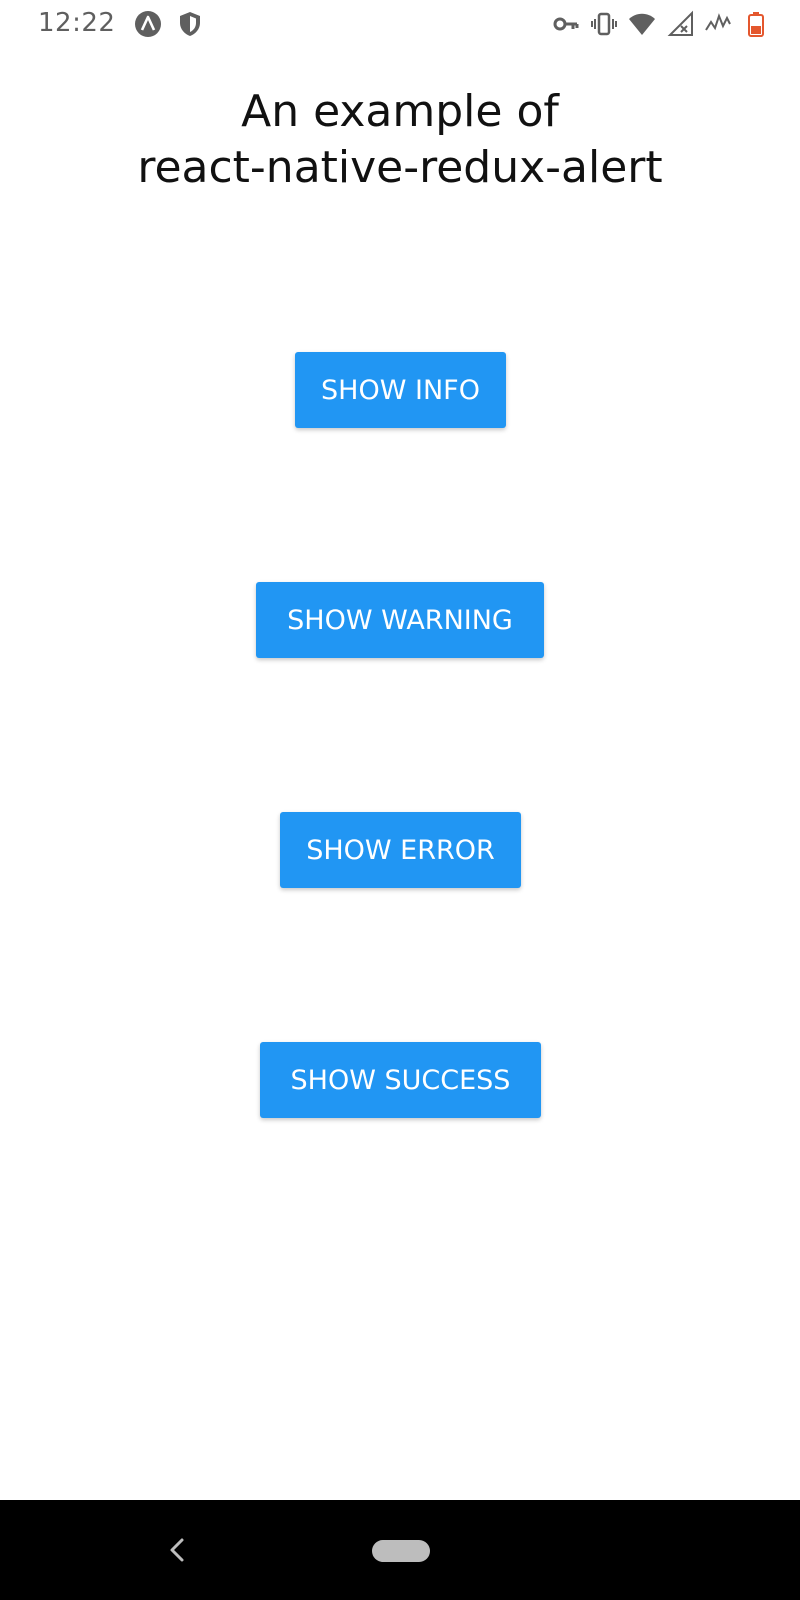 This screenshot has height=1600, width=800. Describe the element at coordinates (680, 24) in the screenshot. I see `no-signal-icon` at that location.